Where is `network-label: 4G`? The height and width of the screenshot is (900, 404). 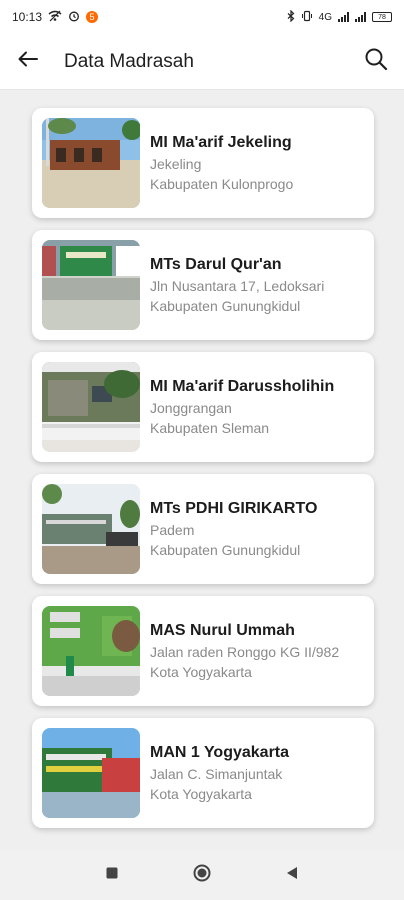
network-label: 4G is located at coordinates (325, 17).